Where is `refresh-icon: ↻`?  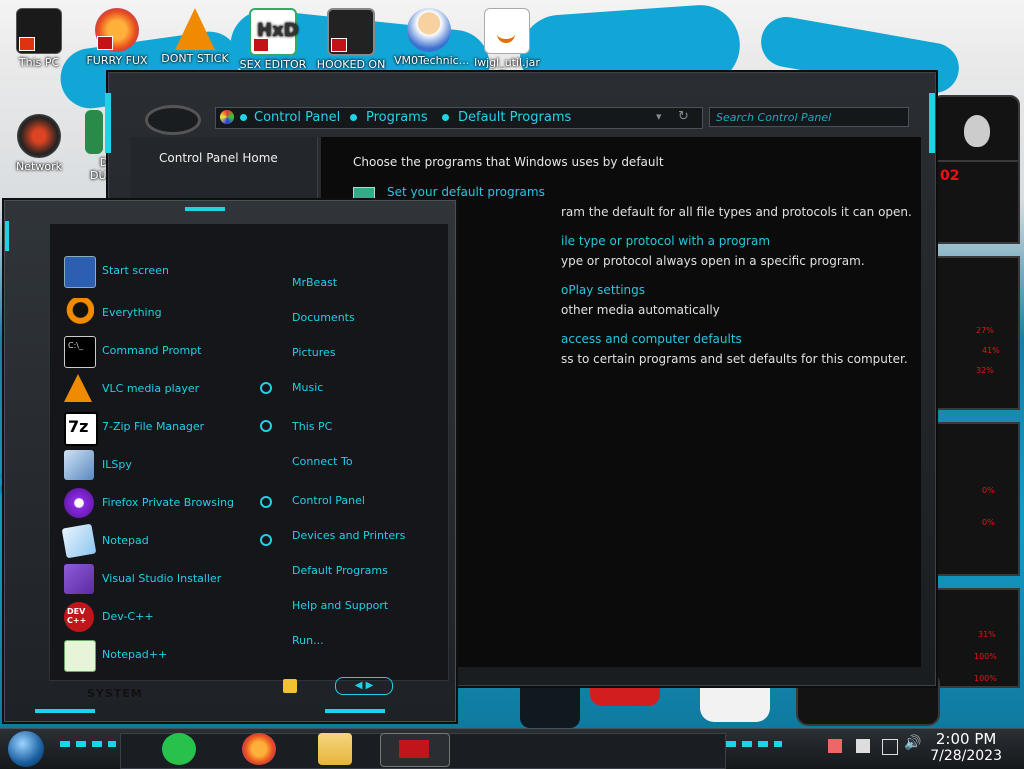
refresh-icon: ↻ is located at coordinates (683, 116).